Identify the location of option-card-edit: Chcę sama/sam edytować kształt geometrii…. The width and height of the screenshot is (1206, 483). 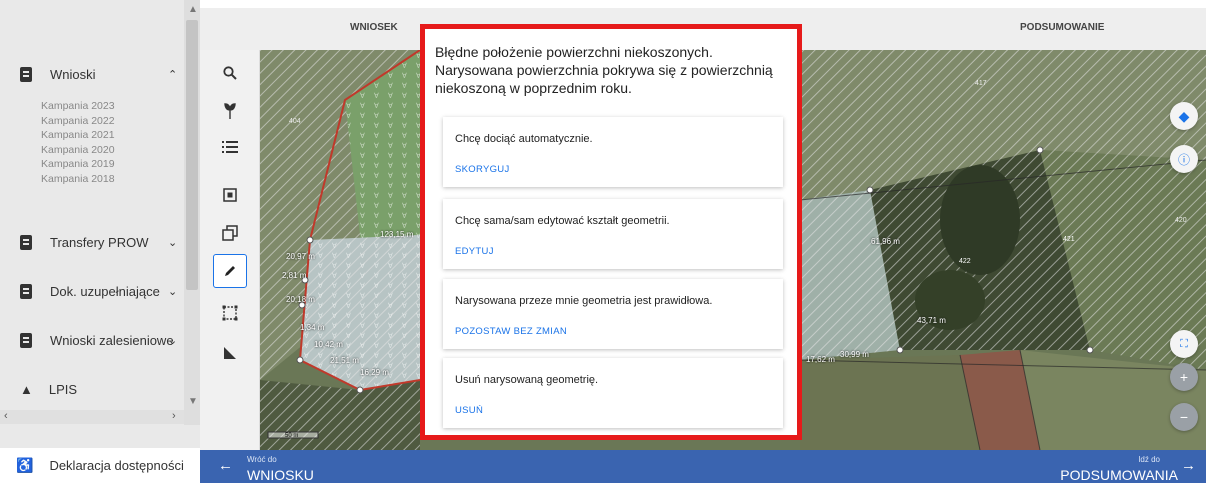
(613, 234).